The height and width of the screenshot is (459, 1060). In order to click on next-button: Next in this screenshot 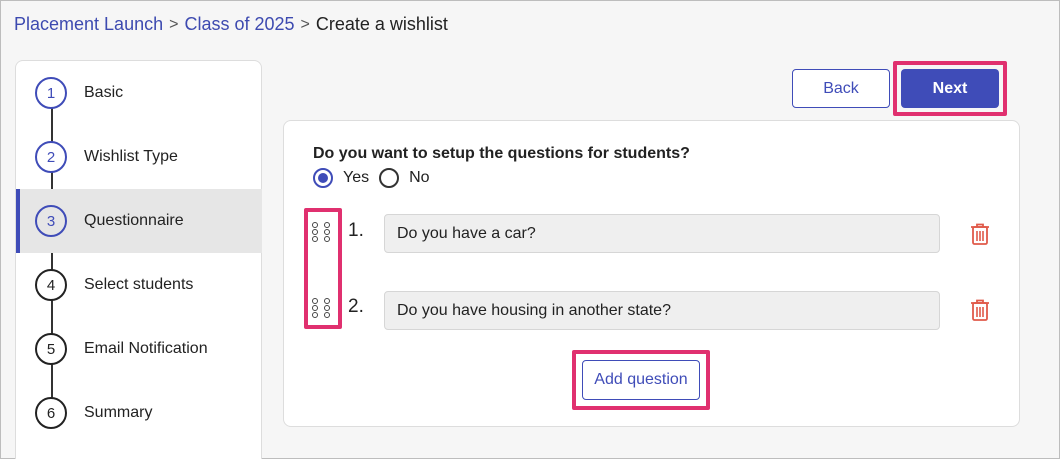, I will do `click(950, 88)`.